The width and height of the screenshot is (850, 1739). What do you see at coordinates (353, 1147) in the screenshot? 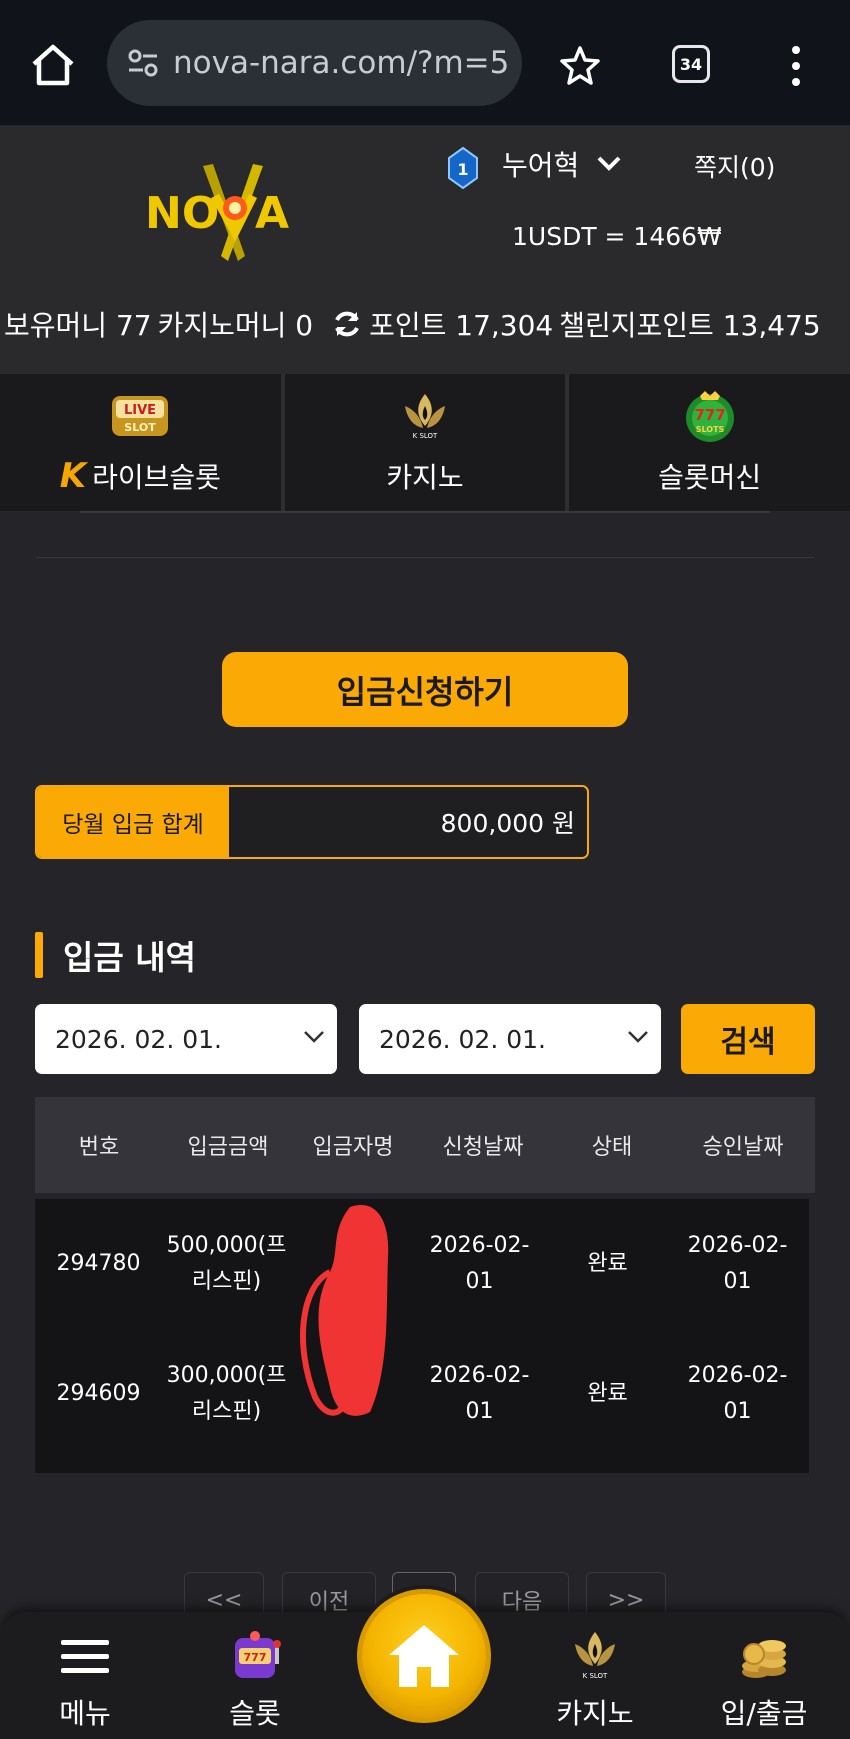
I see `col-depositor: 입금자명` at bounding box center [353, 1147].